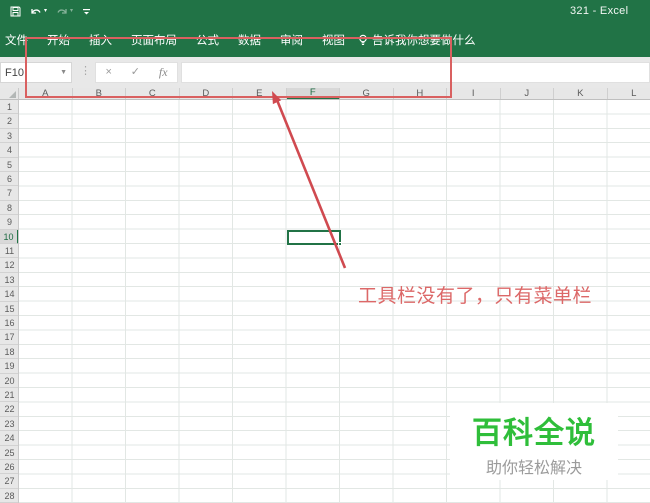 Image resolution: width=650 pixels, height=503 pixels. What do you see at coordinates (9, 496) in the screenshot?
I see `row-header-28: 28` at bounding box center [9, 496].